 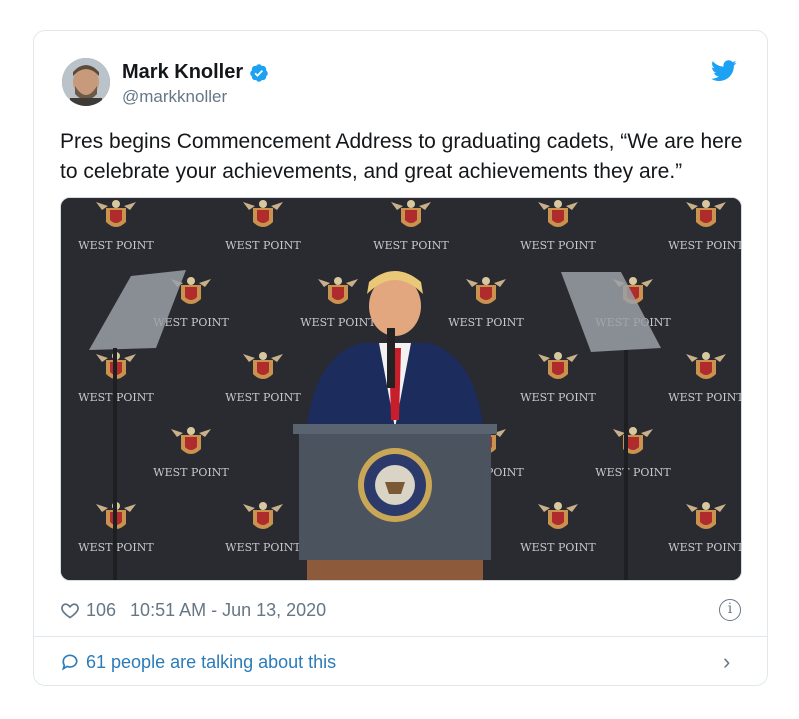 I want to click on avatar, so click(x=86, y=82).